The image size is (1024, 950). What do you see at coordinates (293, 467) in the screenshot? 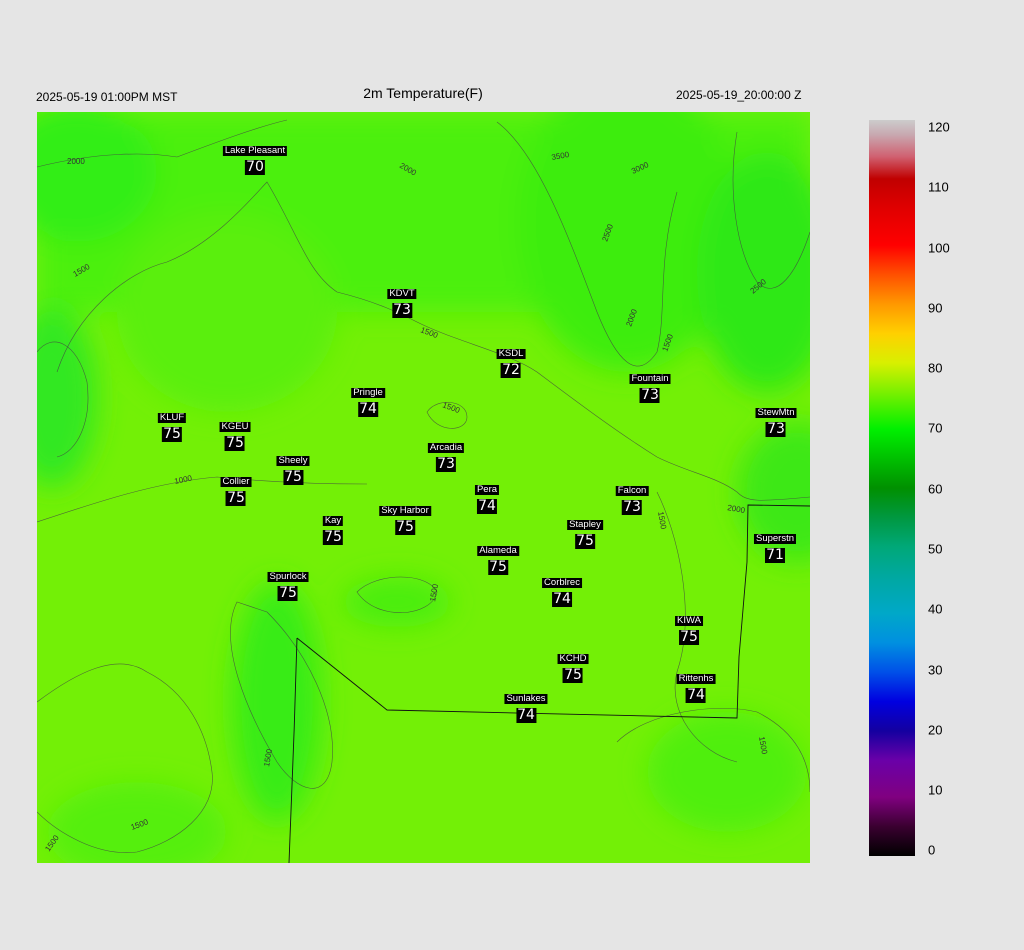
I see `station-marker: Sheely 75` at bounding box center [293, 467].